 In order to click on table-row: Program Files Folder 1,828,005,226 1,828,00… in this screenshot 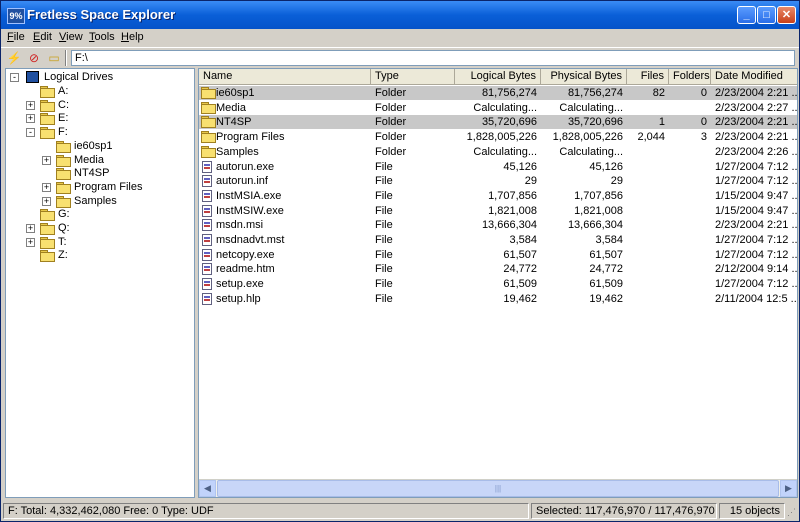, I will do `click(498, 137)`.